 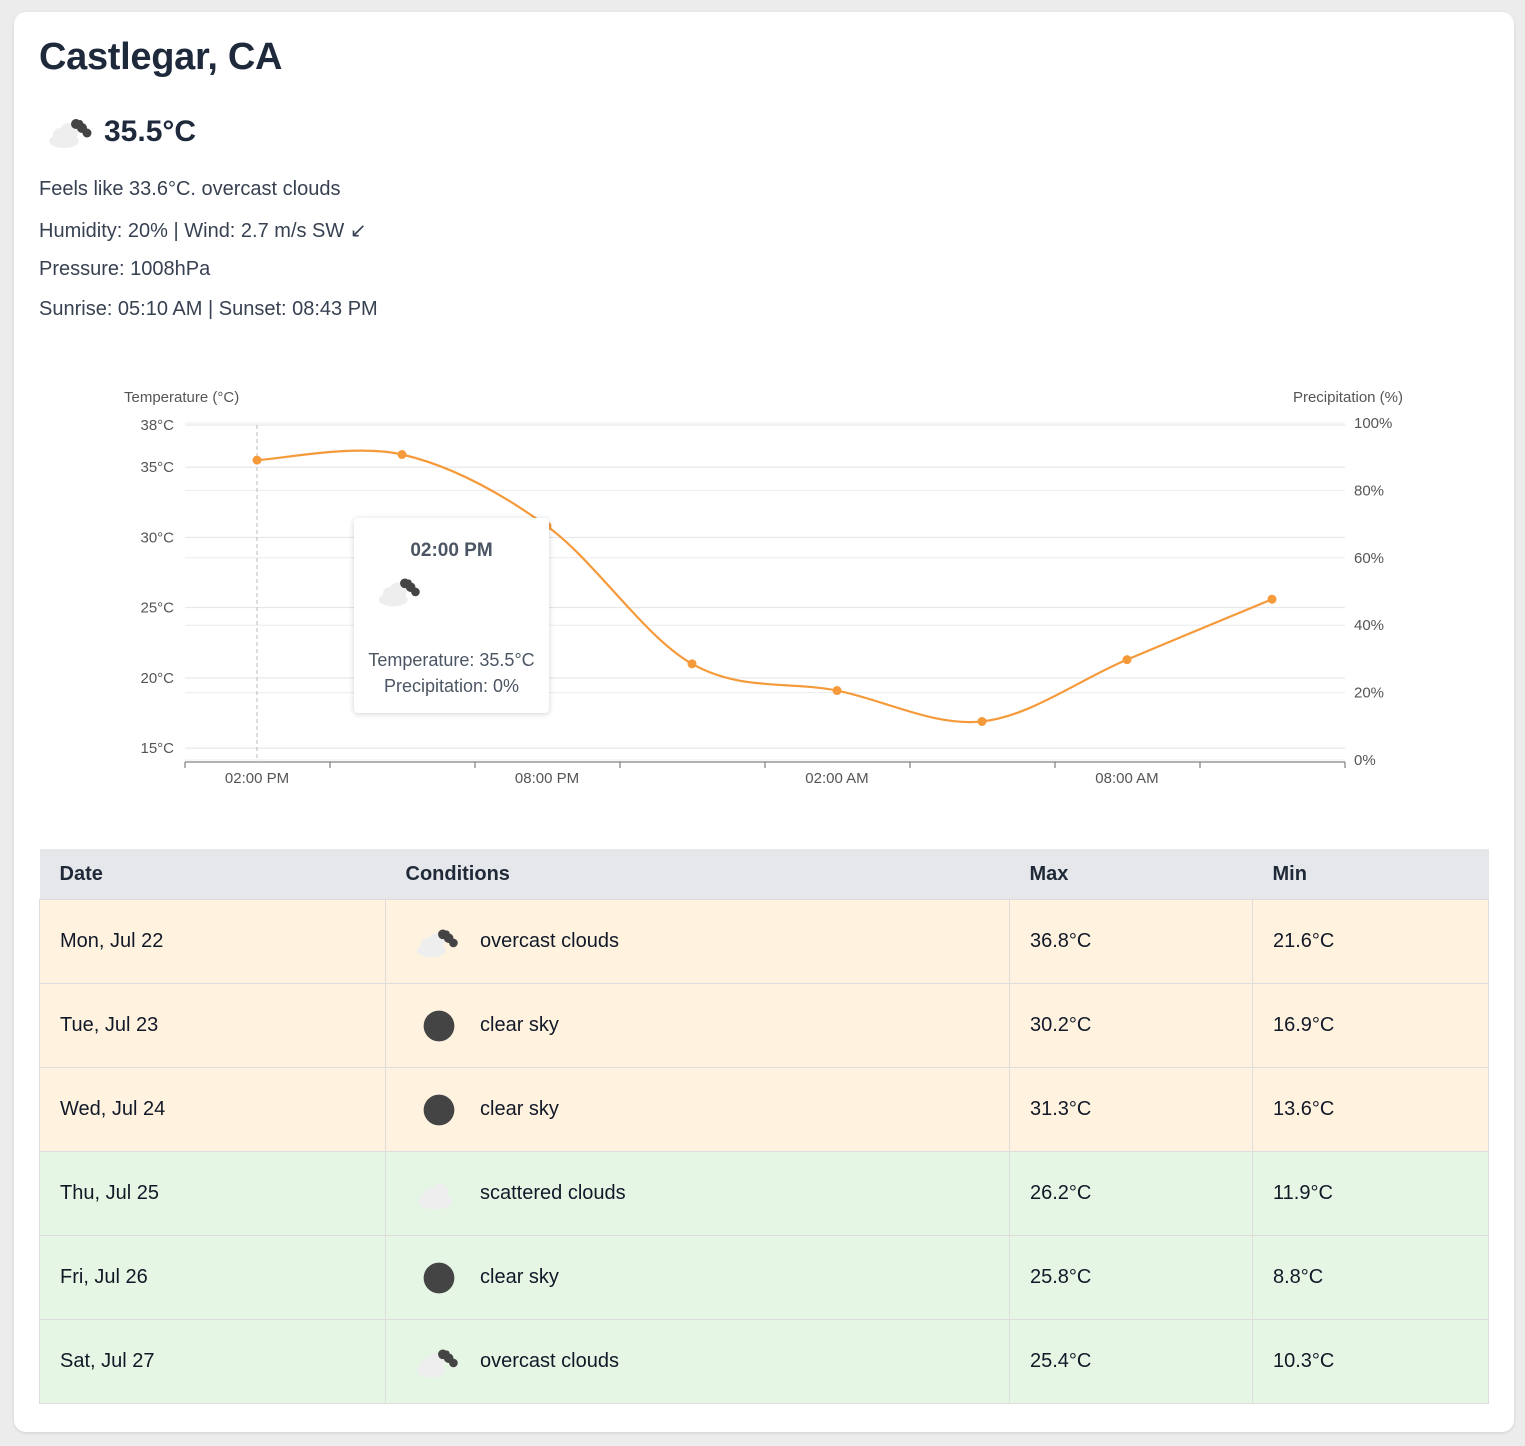 I want to click on table-row: Tue, Jul 23 clear sky 30.2°C 16.9°C, so click(x=764, y=1025).